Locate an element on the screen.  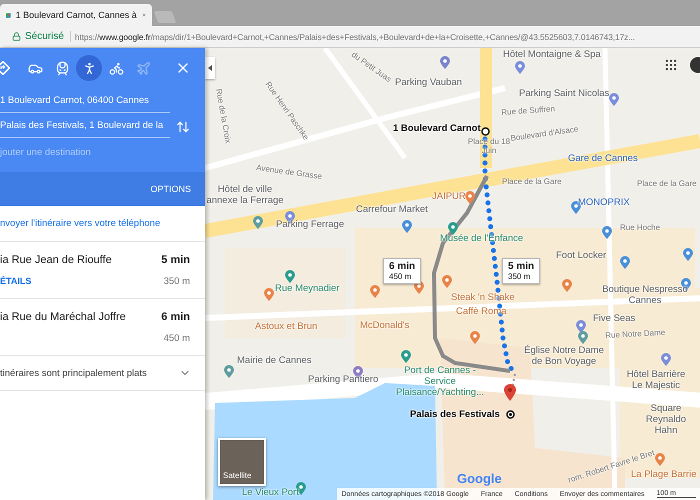
lock-icon is located at coordinates (16, 36).